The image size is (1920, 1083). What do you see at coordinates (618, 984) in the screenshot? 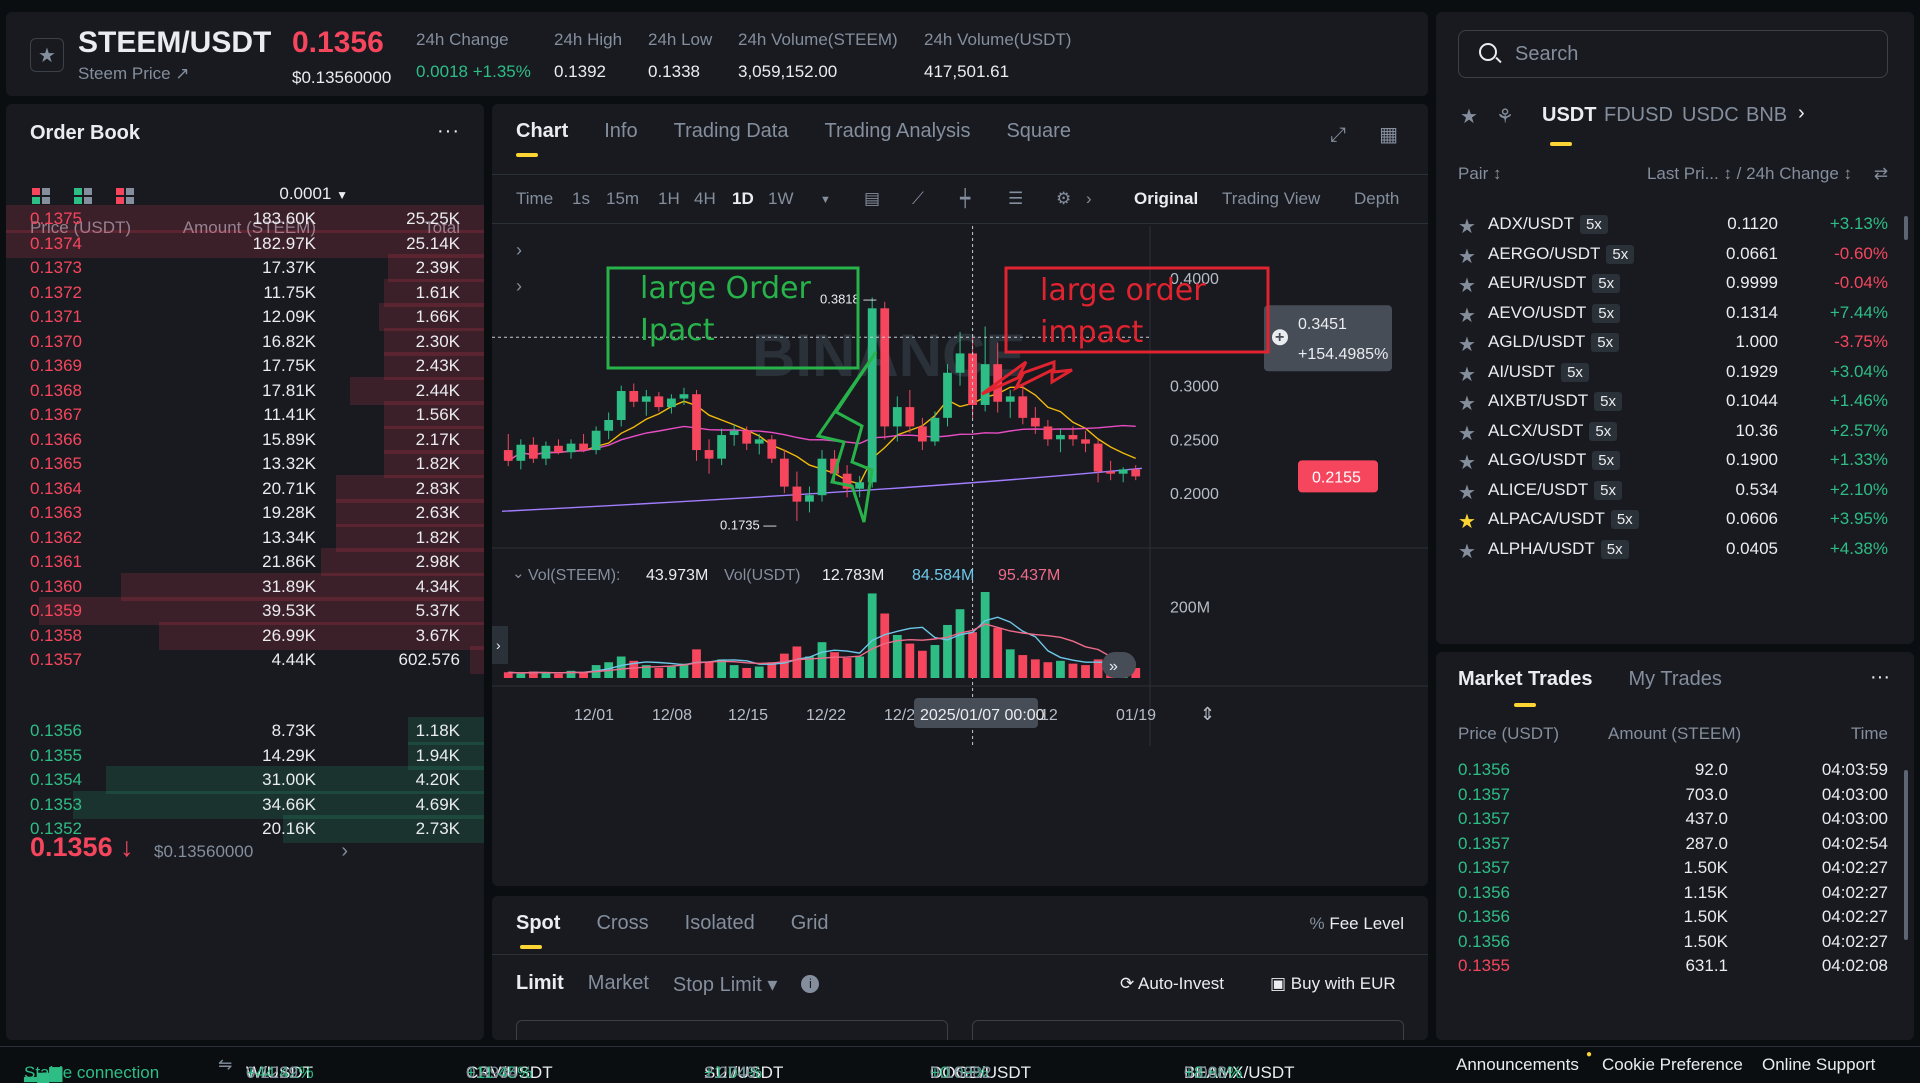
I see `order-type-market: Market` at bounding box center [618, 984].